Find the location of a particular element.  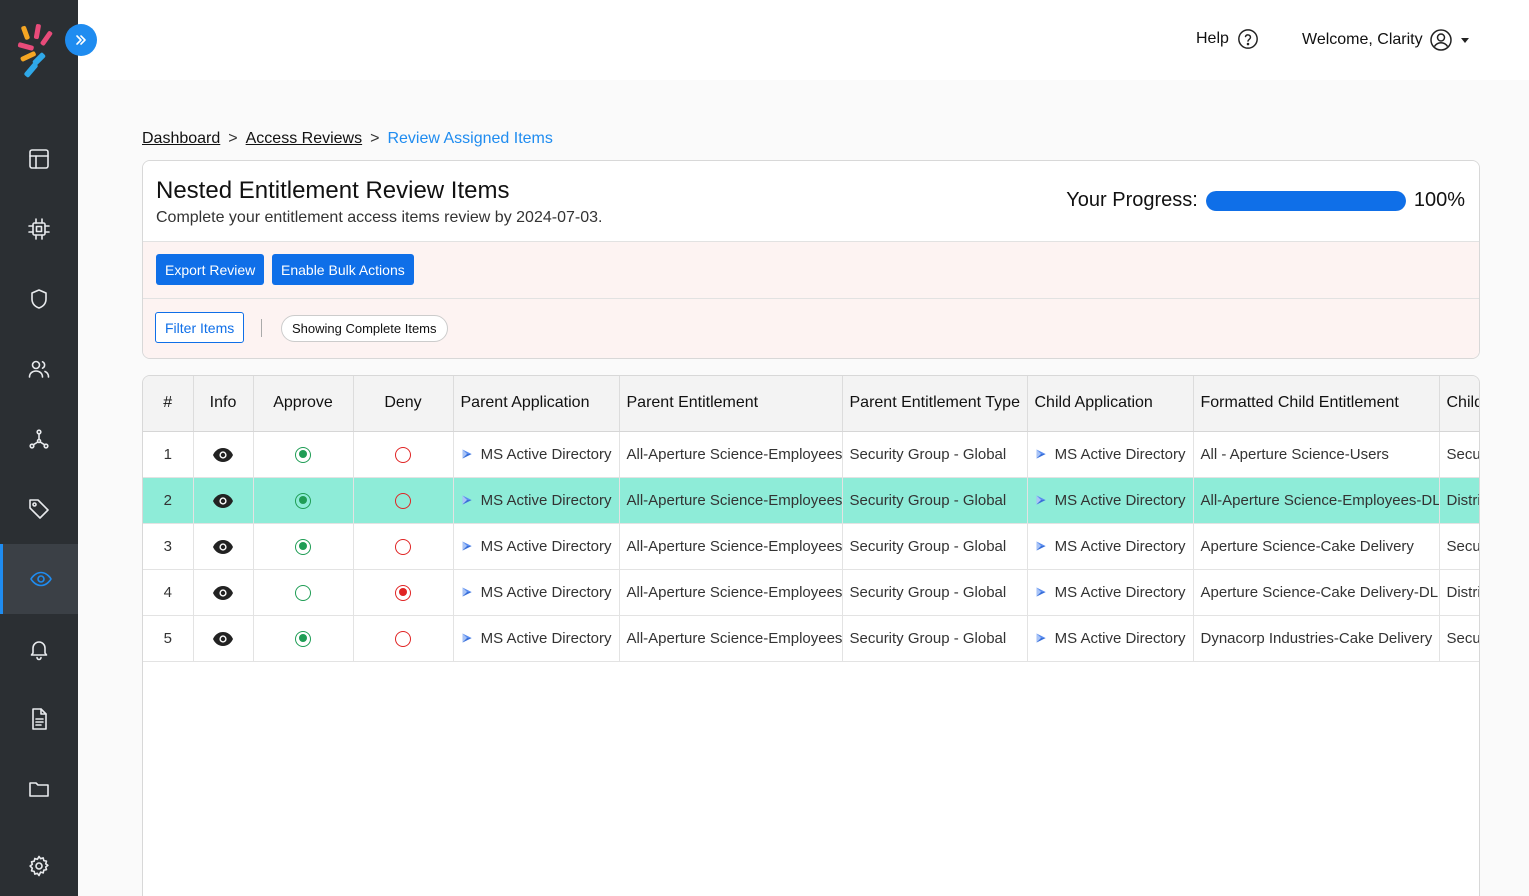

sidebar-item-files is located at coordinates (39, 789).